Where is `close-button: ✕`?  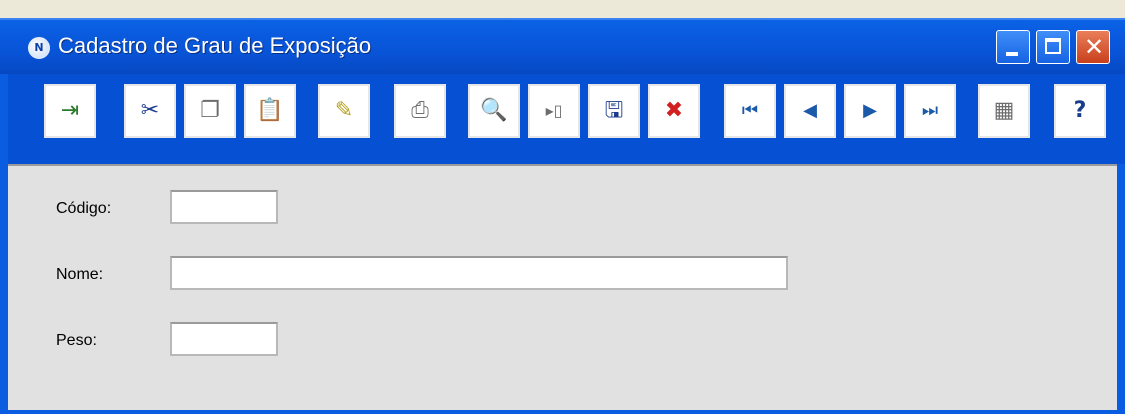 close-button: ✕ is located at coordinates (1093, 47).